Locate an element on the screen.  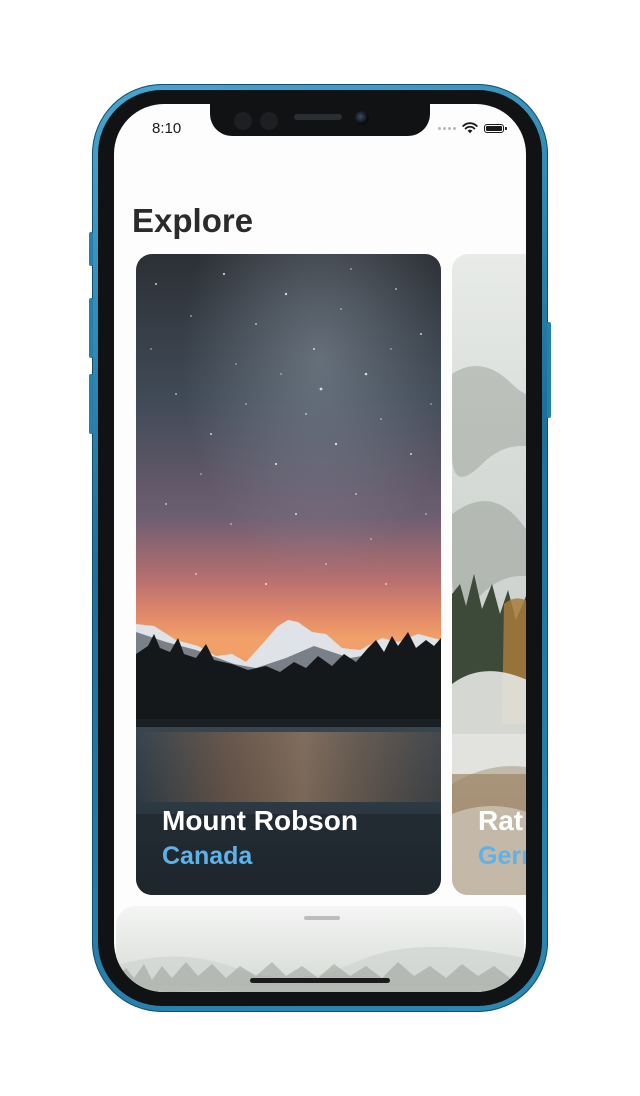
volume-up-button is located at coordinates (91, 328).